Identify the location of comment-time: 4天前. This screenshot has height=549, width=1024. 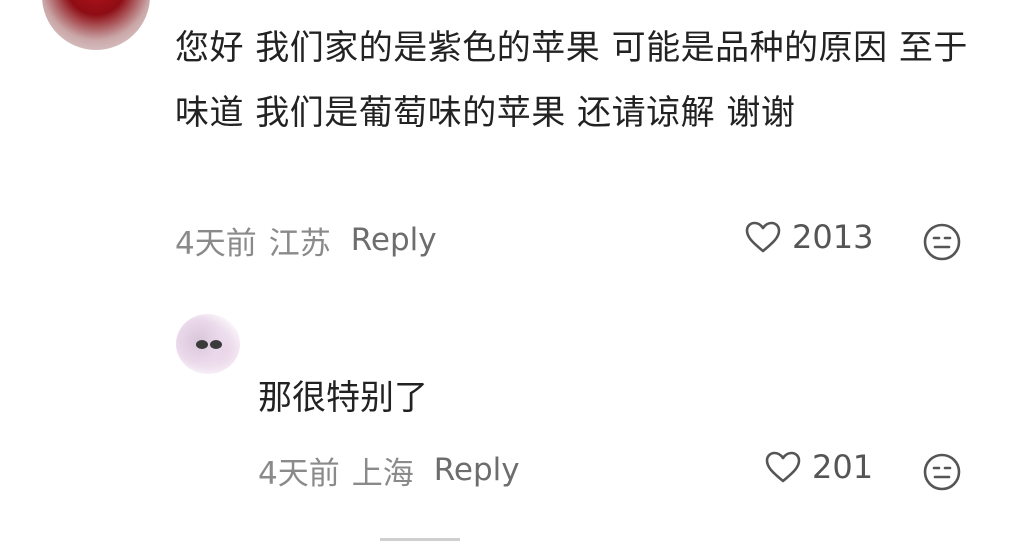
(216, 243).